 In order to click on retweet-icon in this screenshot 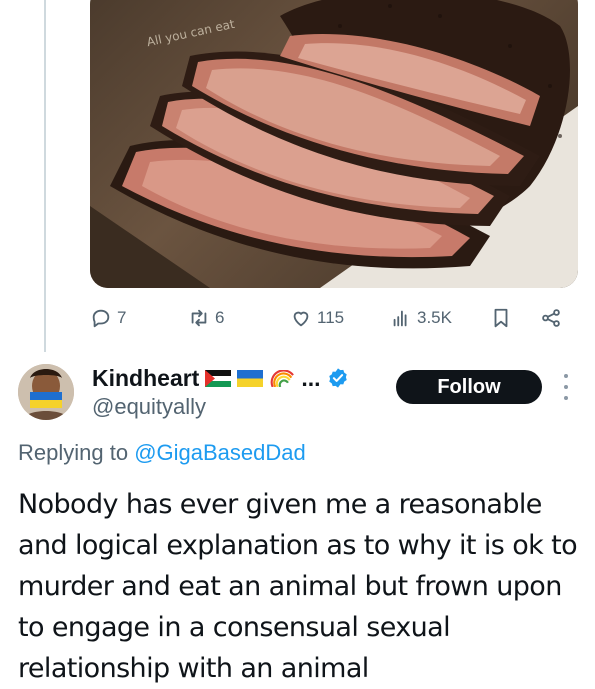, I will do `click(199, 318)`.